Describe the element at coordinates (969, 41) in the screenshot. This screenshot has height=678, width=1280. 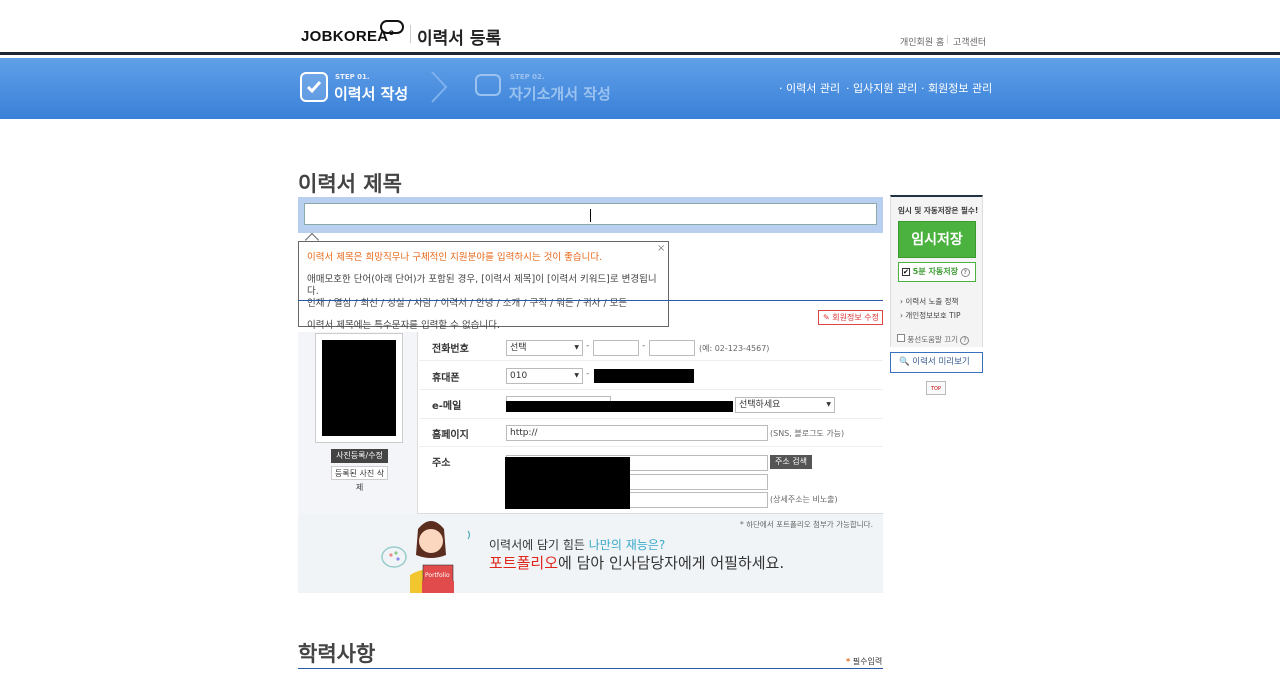
I see `link-customer-center: 고객센터` at that location.